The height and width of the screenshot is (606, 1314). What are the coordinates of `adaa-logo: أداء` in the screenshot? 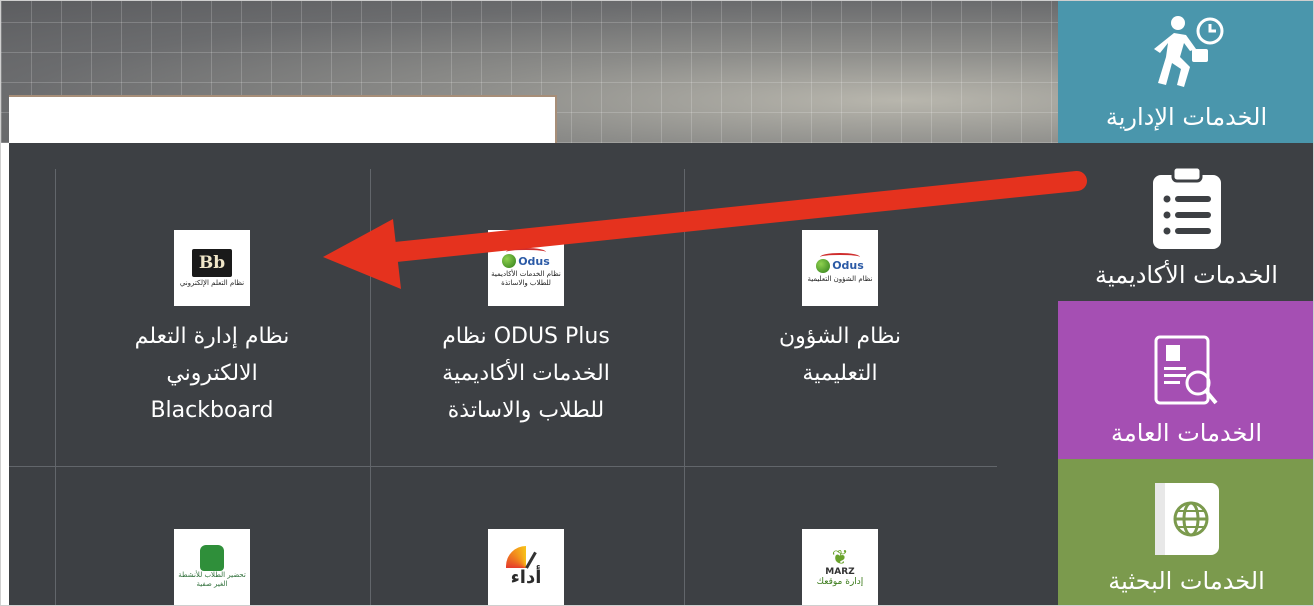 It's located at (526, 567).